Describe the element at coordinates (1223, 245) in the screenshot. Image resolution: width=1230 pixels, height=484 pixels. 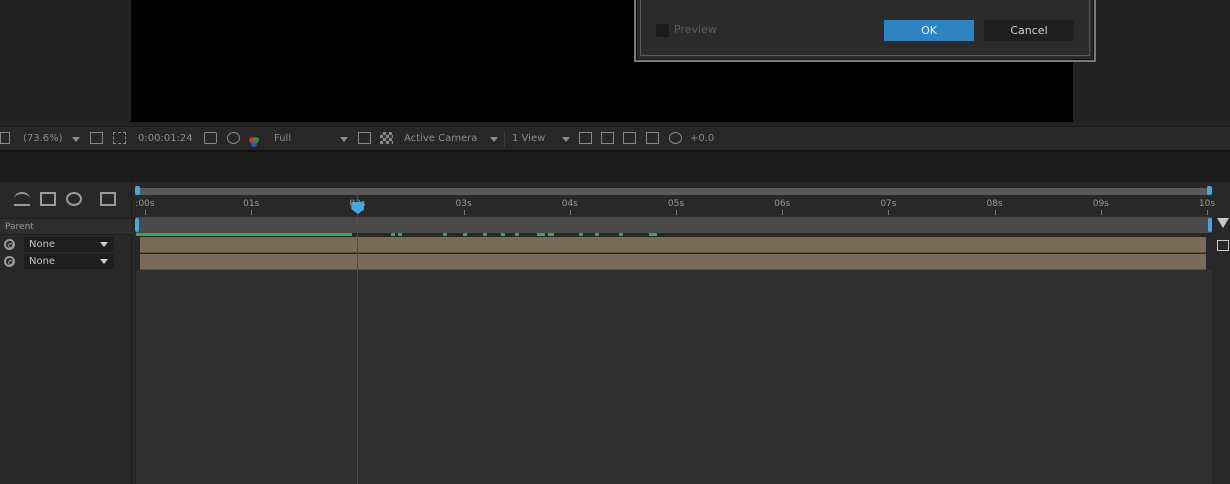
I see `comp-button-icon` at that location.